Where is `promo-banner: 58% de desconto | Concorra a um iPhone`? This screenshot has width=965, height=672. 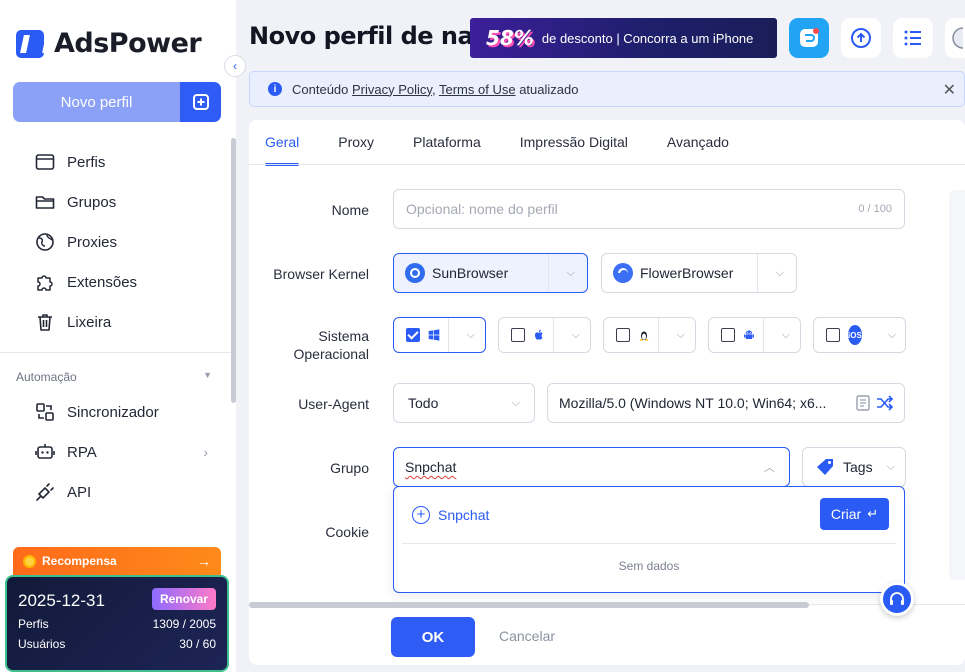
promo-banner: 58% de desconto | Concorra a um iPhone is located at coordinates (623, 38).